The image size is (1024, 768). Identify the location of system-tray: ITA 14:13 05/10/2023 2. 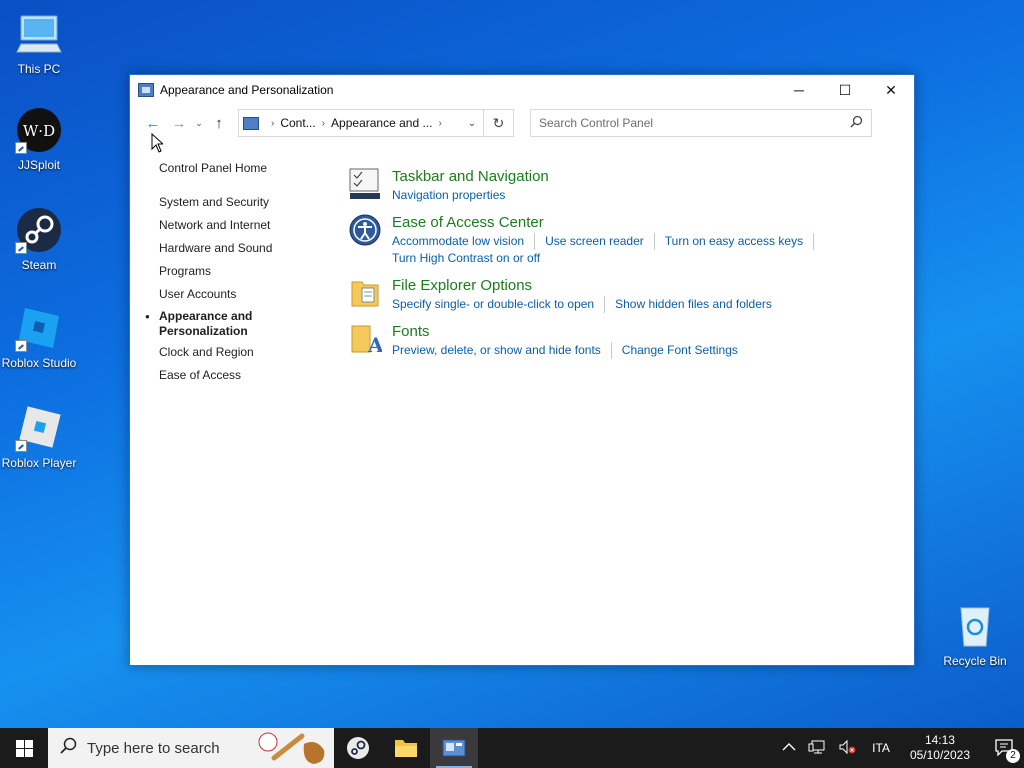
(900, 748).